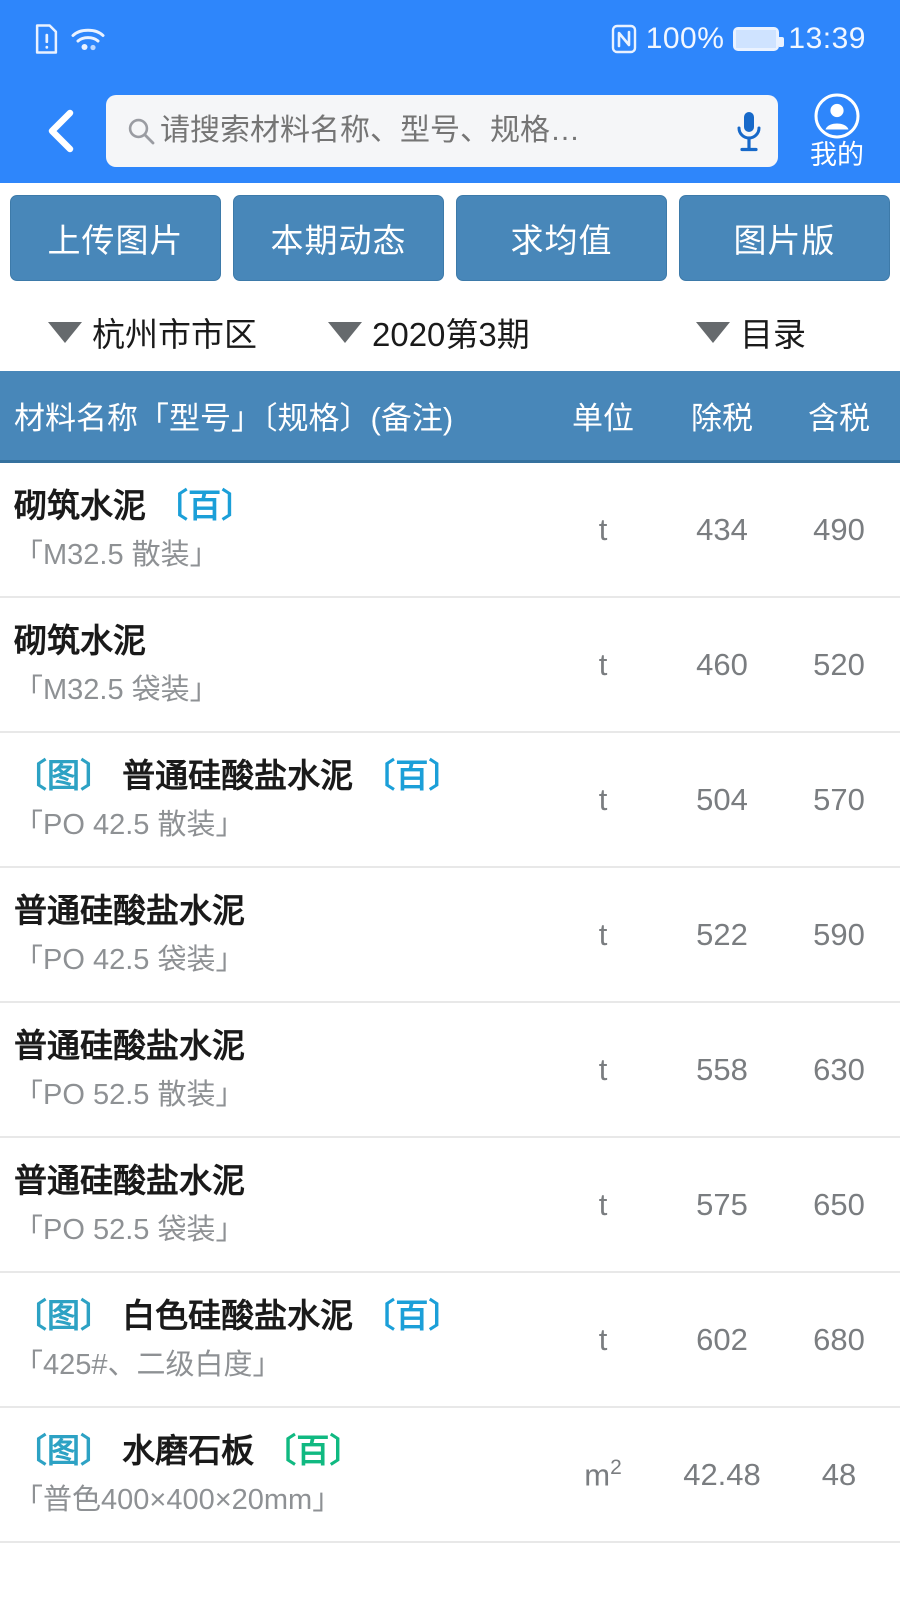 Image resolution: width=900 pixels, height=1600 pixels. Describe the element at coordinates (338, 238) in the screenshot. I see `period-trends-button: 本期动态` at that location.